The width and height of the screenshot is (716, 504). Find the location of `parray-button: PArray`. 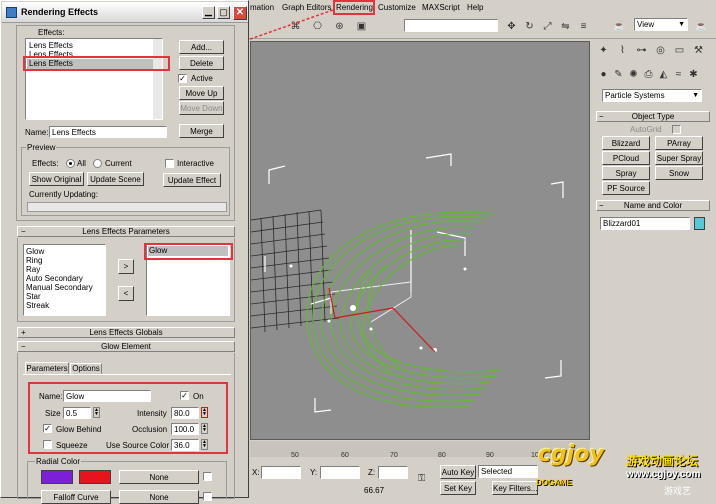

parray-button: PArray is located at coordinates (679, 143).